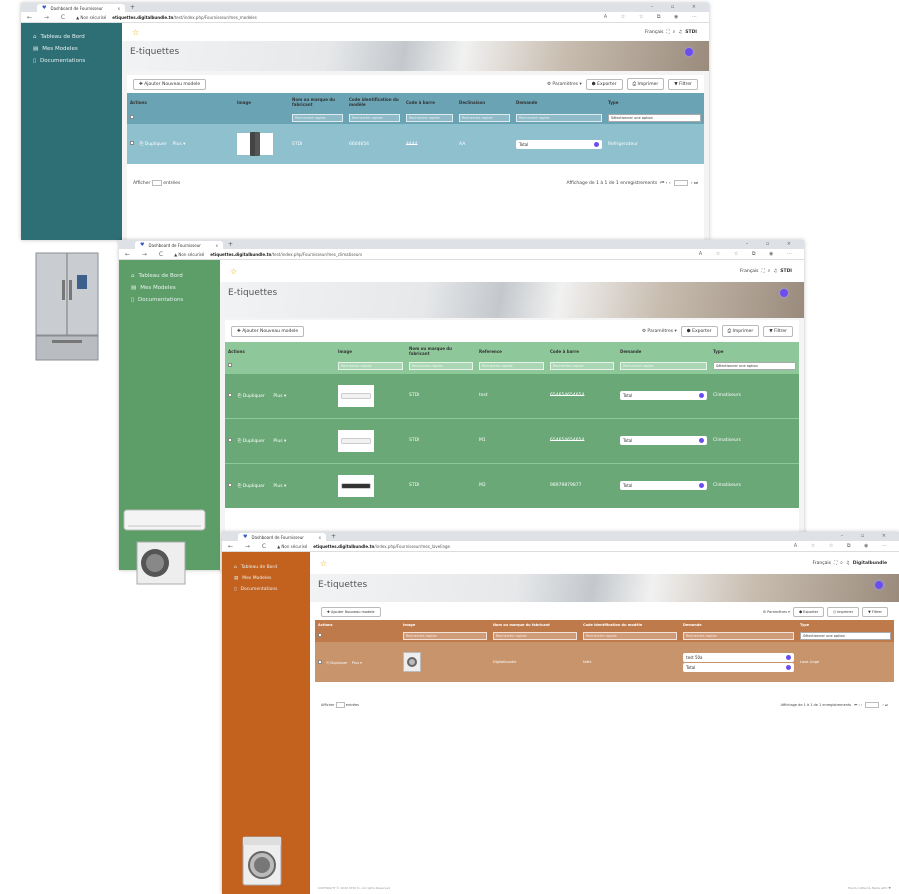 This screenshot has width=899, height=894. I want to click on page-size-select, so click(340, 705).